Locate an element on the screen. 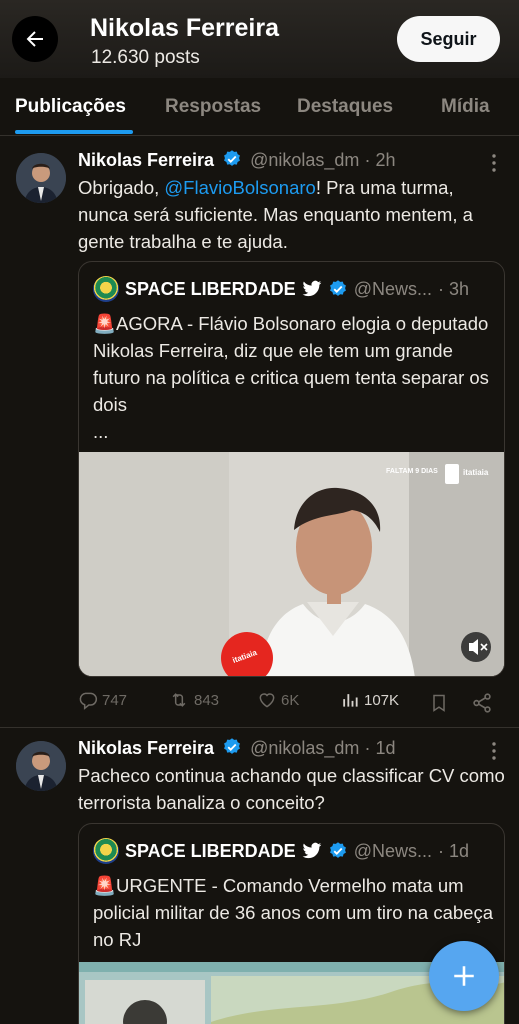 This screenshot has height=1024, width=519. profile-tabs: Publicações Respostas Destaques Mídia is located at coordinates (259, 107).